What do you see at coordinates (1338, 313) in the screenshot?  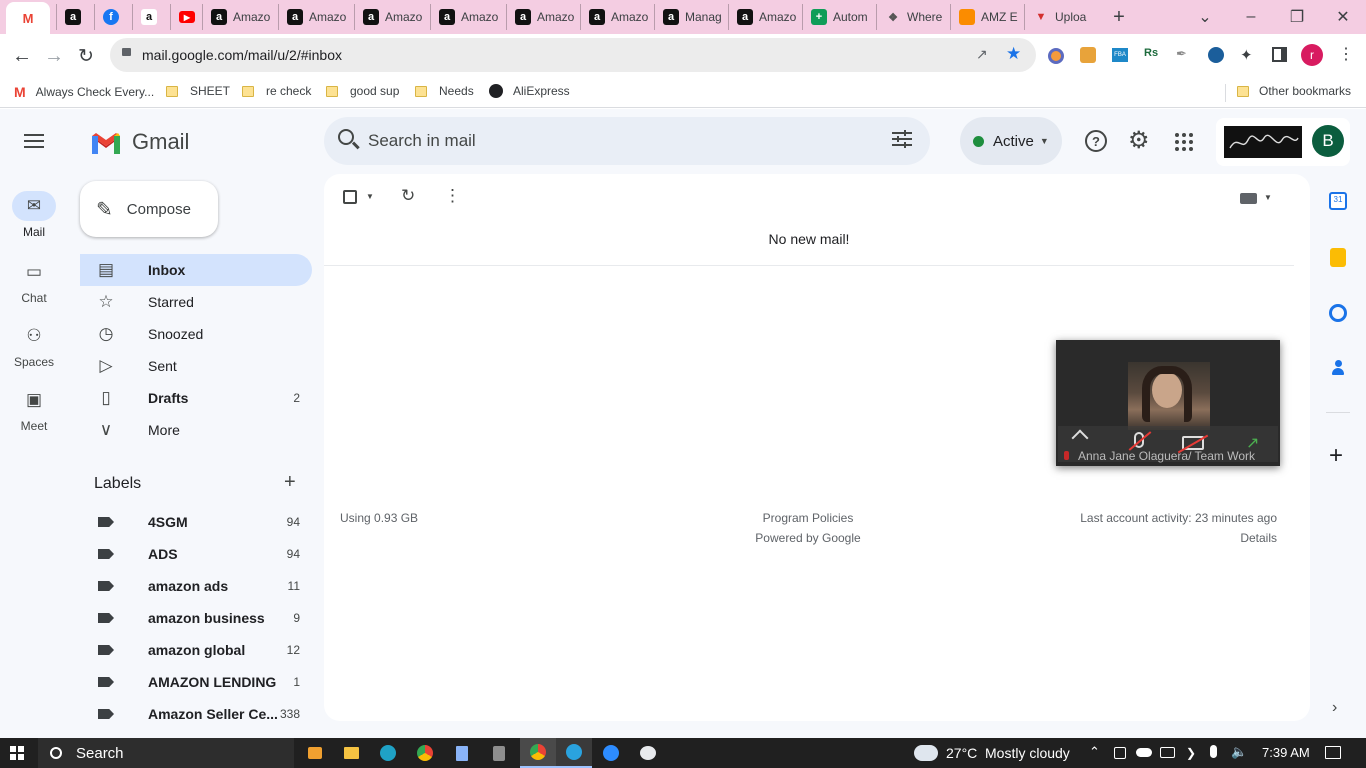 I see `tasks-icon` at bounding box center [1338, 313].